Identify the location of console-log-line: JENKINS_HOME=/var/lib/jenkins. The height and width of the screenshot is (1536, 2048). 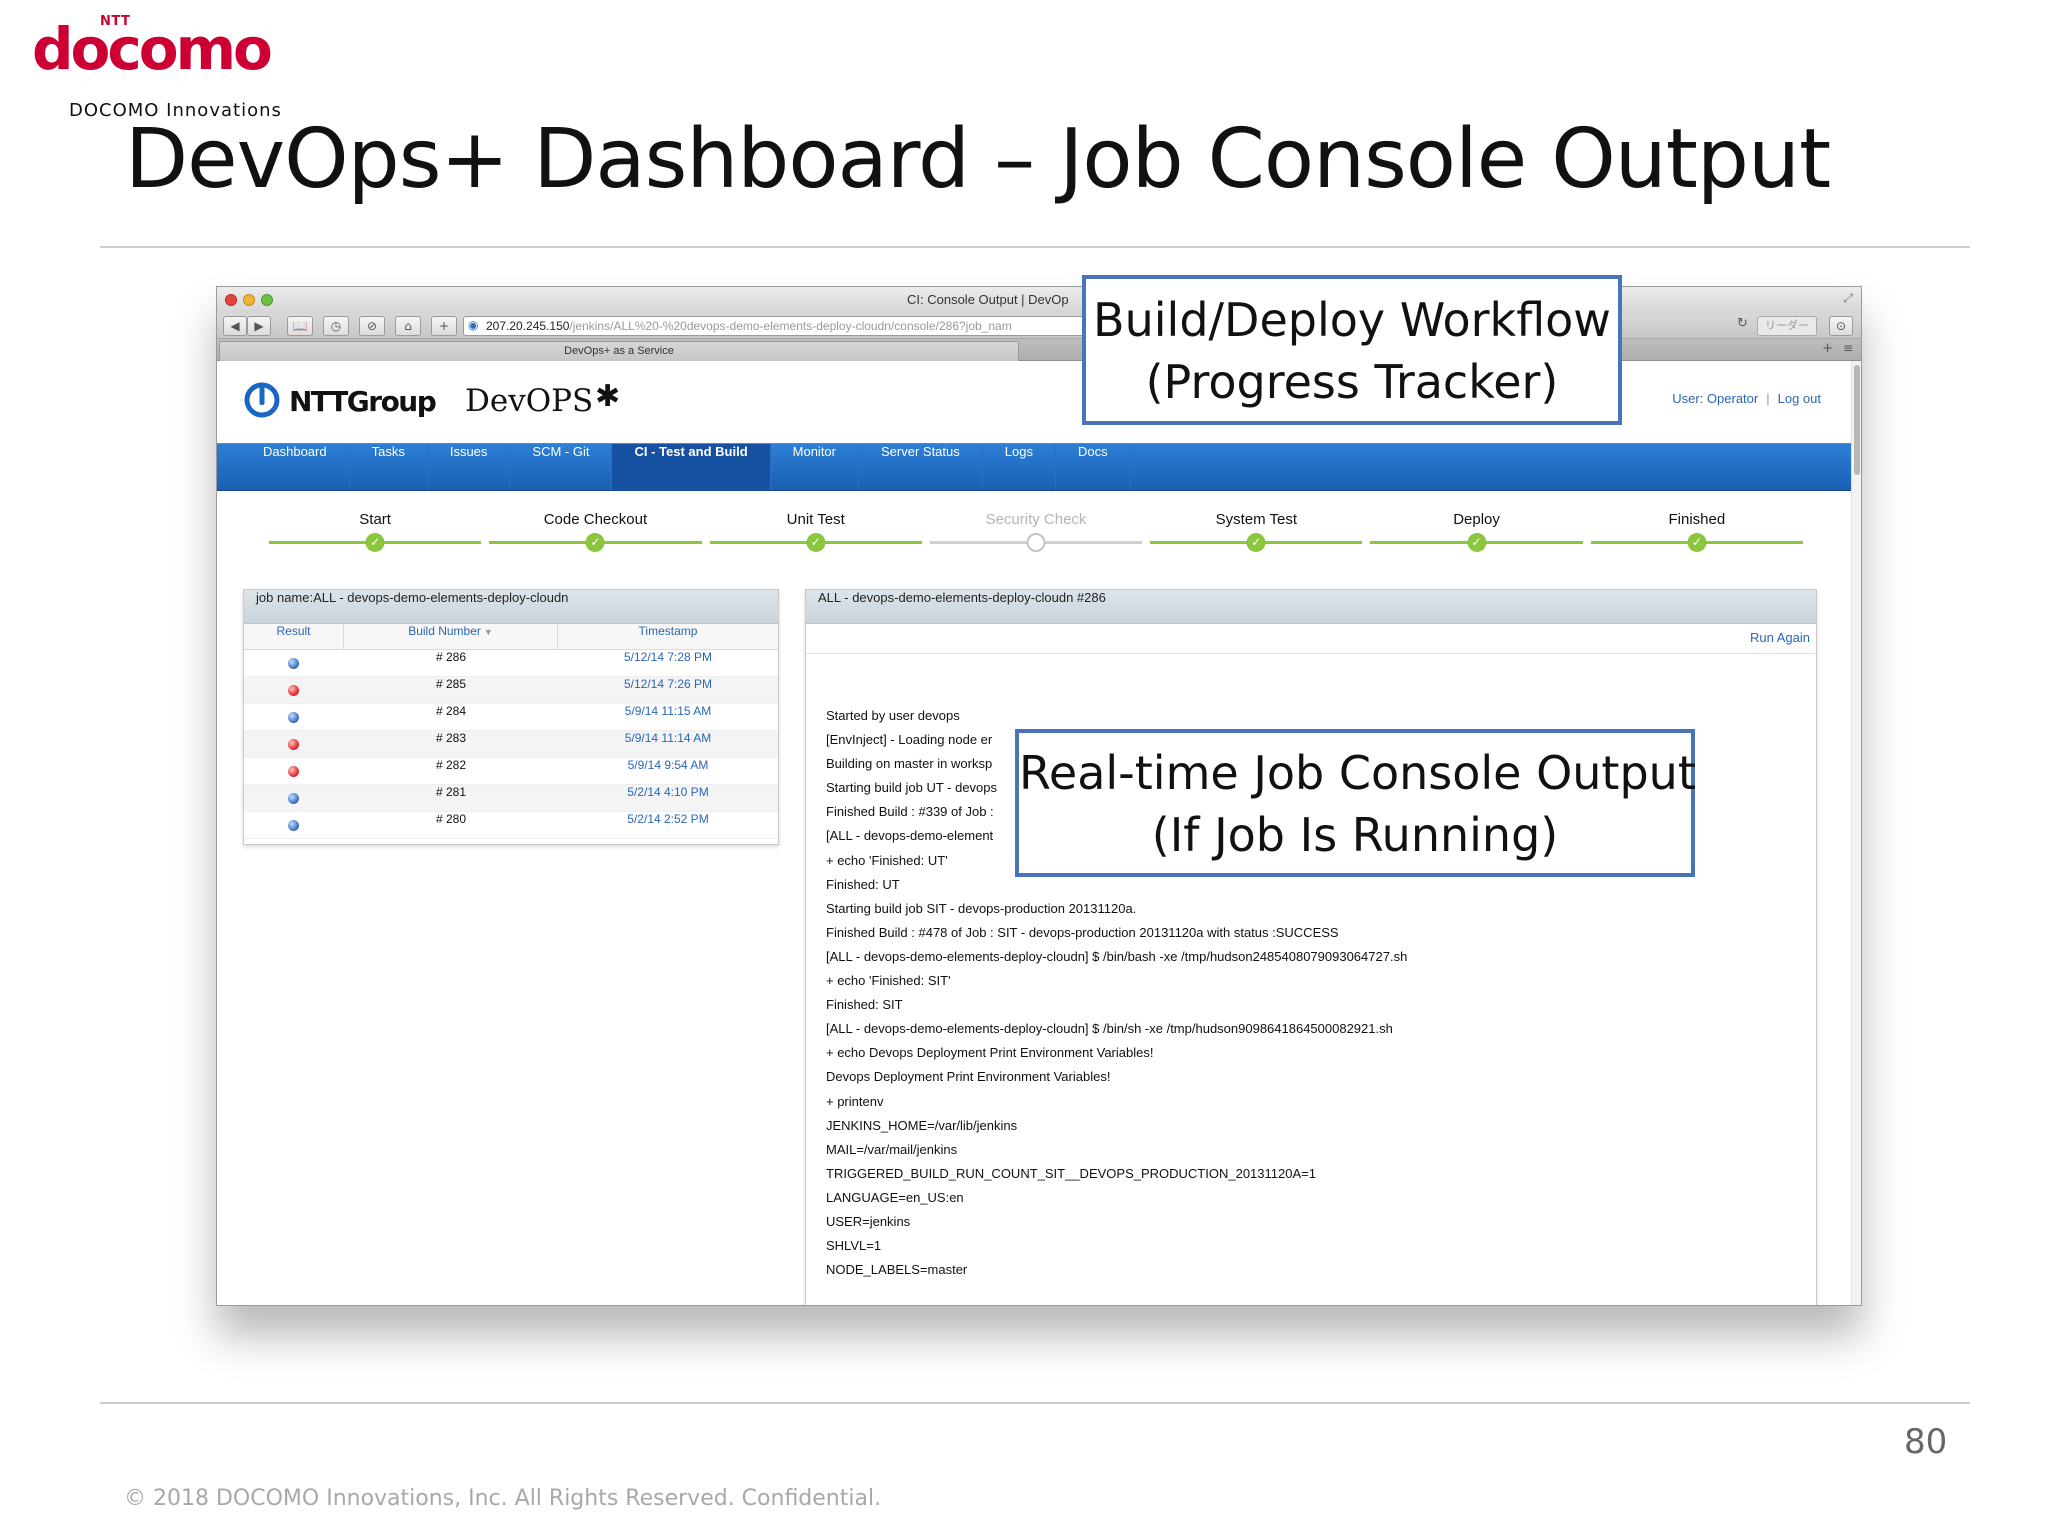
(922, 1125).